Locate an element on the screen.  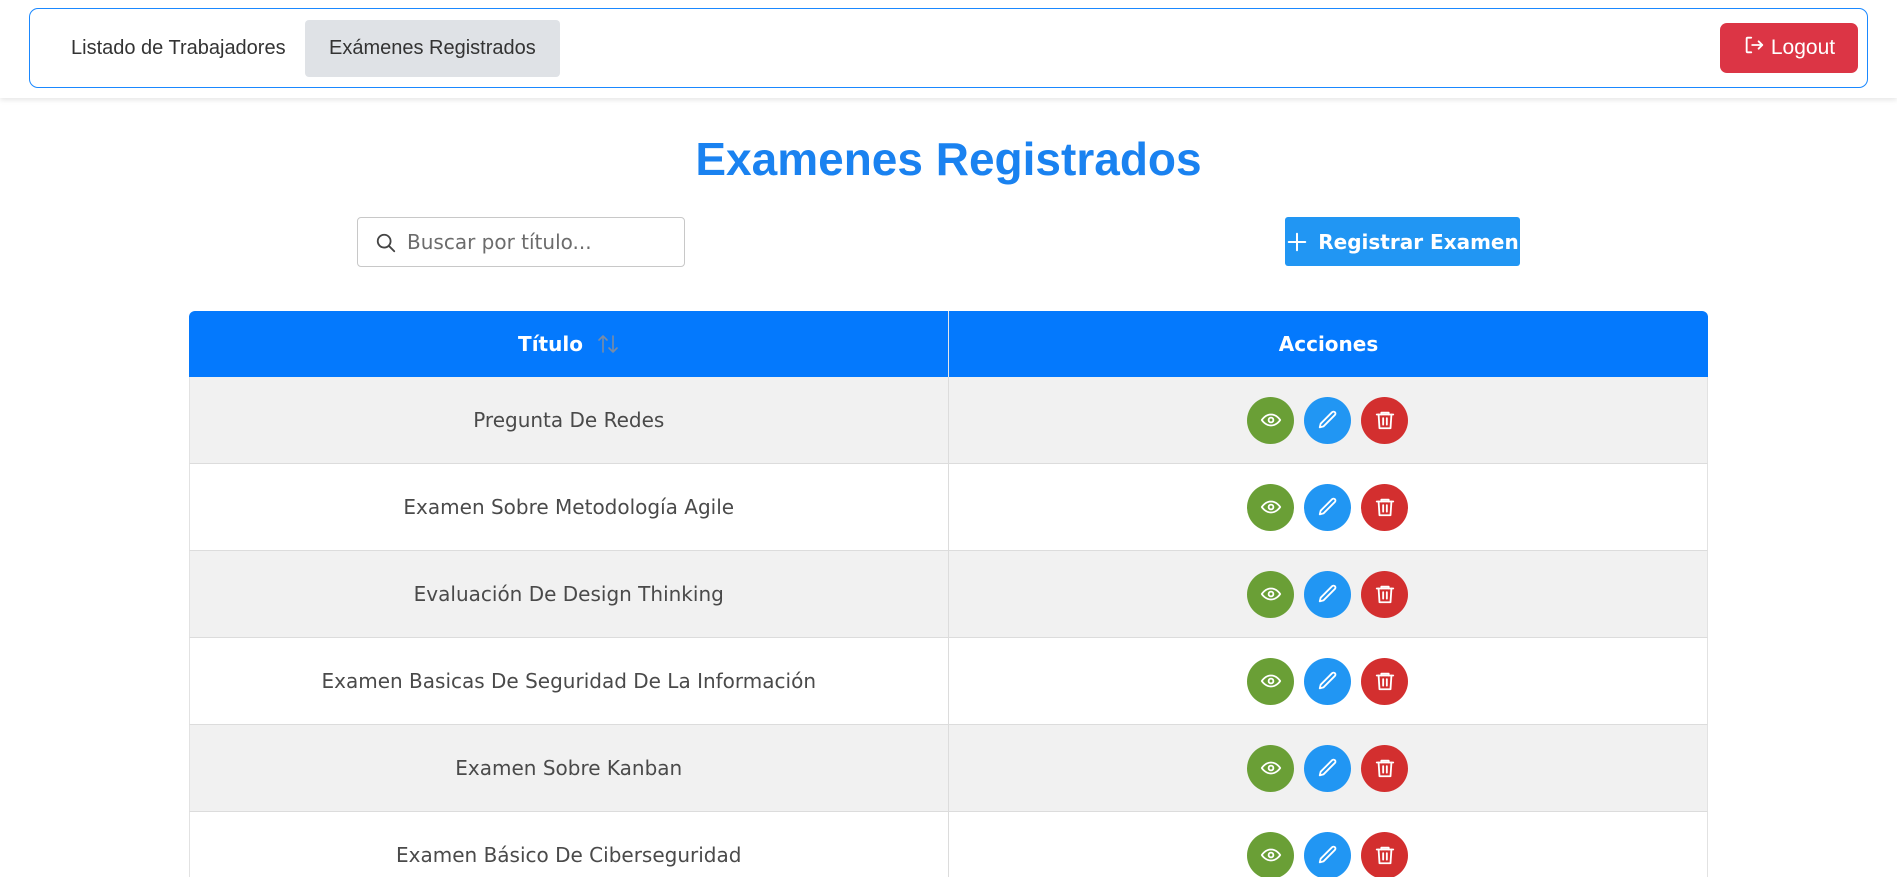
table-row: Examen Sobre Kanban is located at coordinates (948, 768).